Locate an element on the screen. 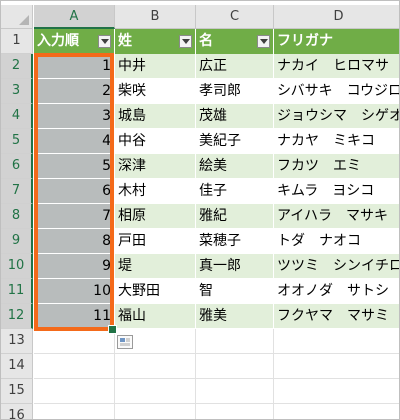 The width and height of the screenshot is (400, 420). table-cell: 絵美 is located at coordinates (235, 166).